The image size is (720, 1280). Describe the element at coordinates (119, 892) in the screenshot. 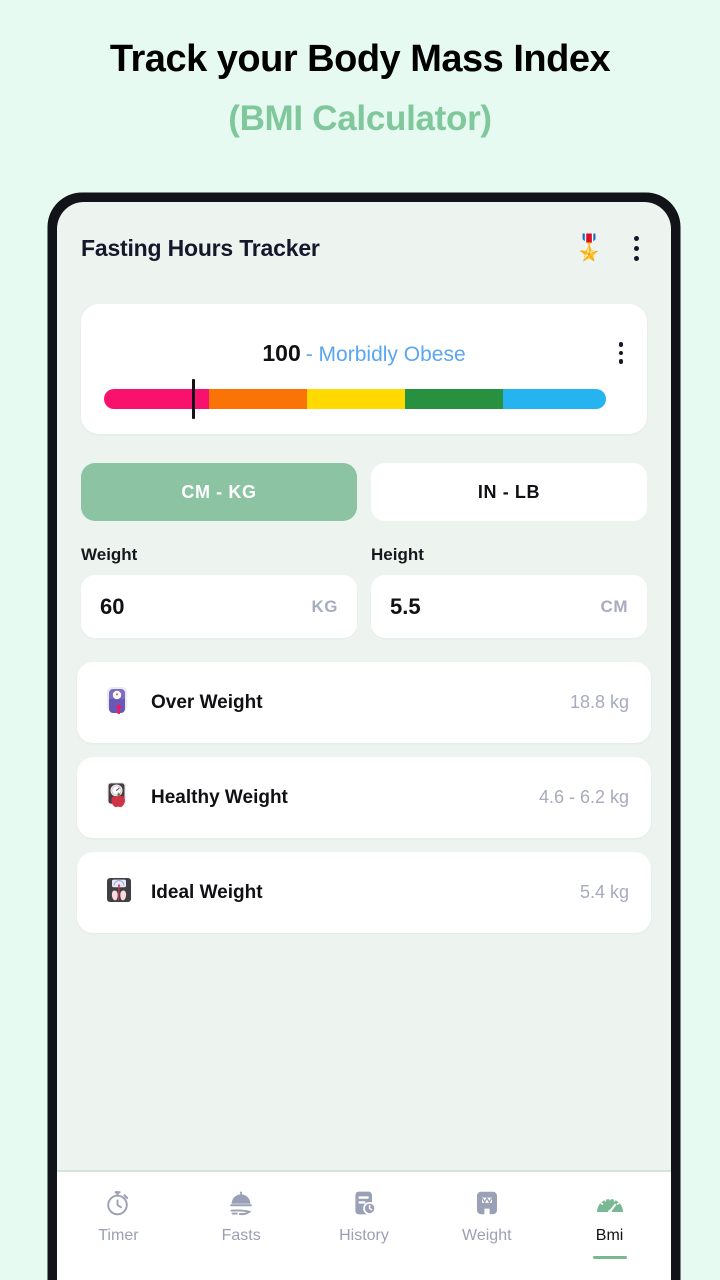

I see `scale-feet-icon` at that location.